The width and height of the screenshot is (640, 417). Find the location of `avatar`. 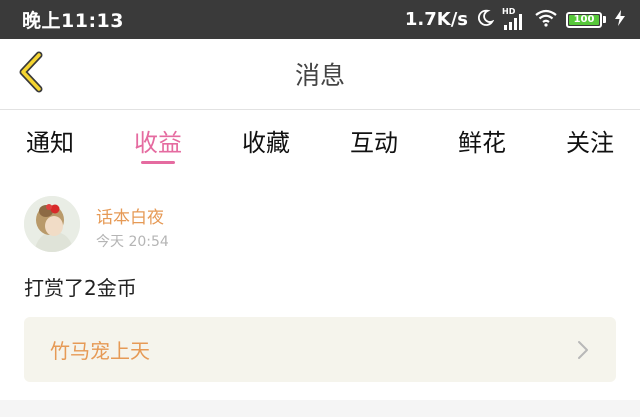

avatar is located at coordinates (52, 224).